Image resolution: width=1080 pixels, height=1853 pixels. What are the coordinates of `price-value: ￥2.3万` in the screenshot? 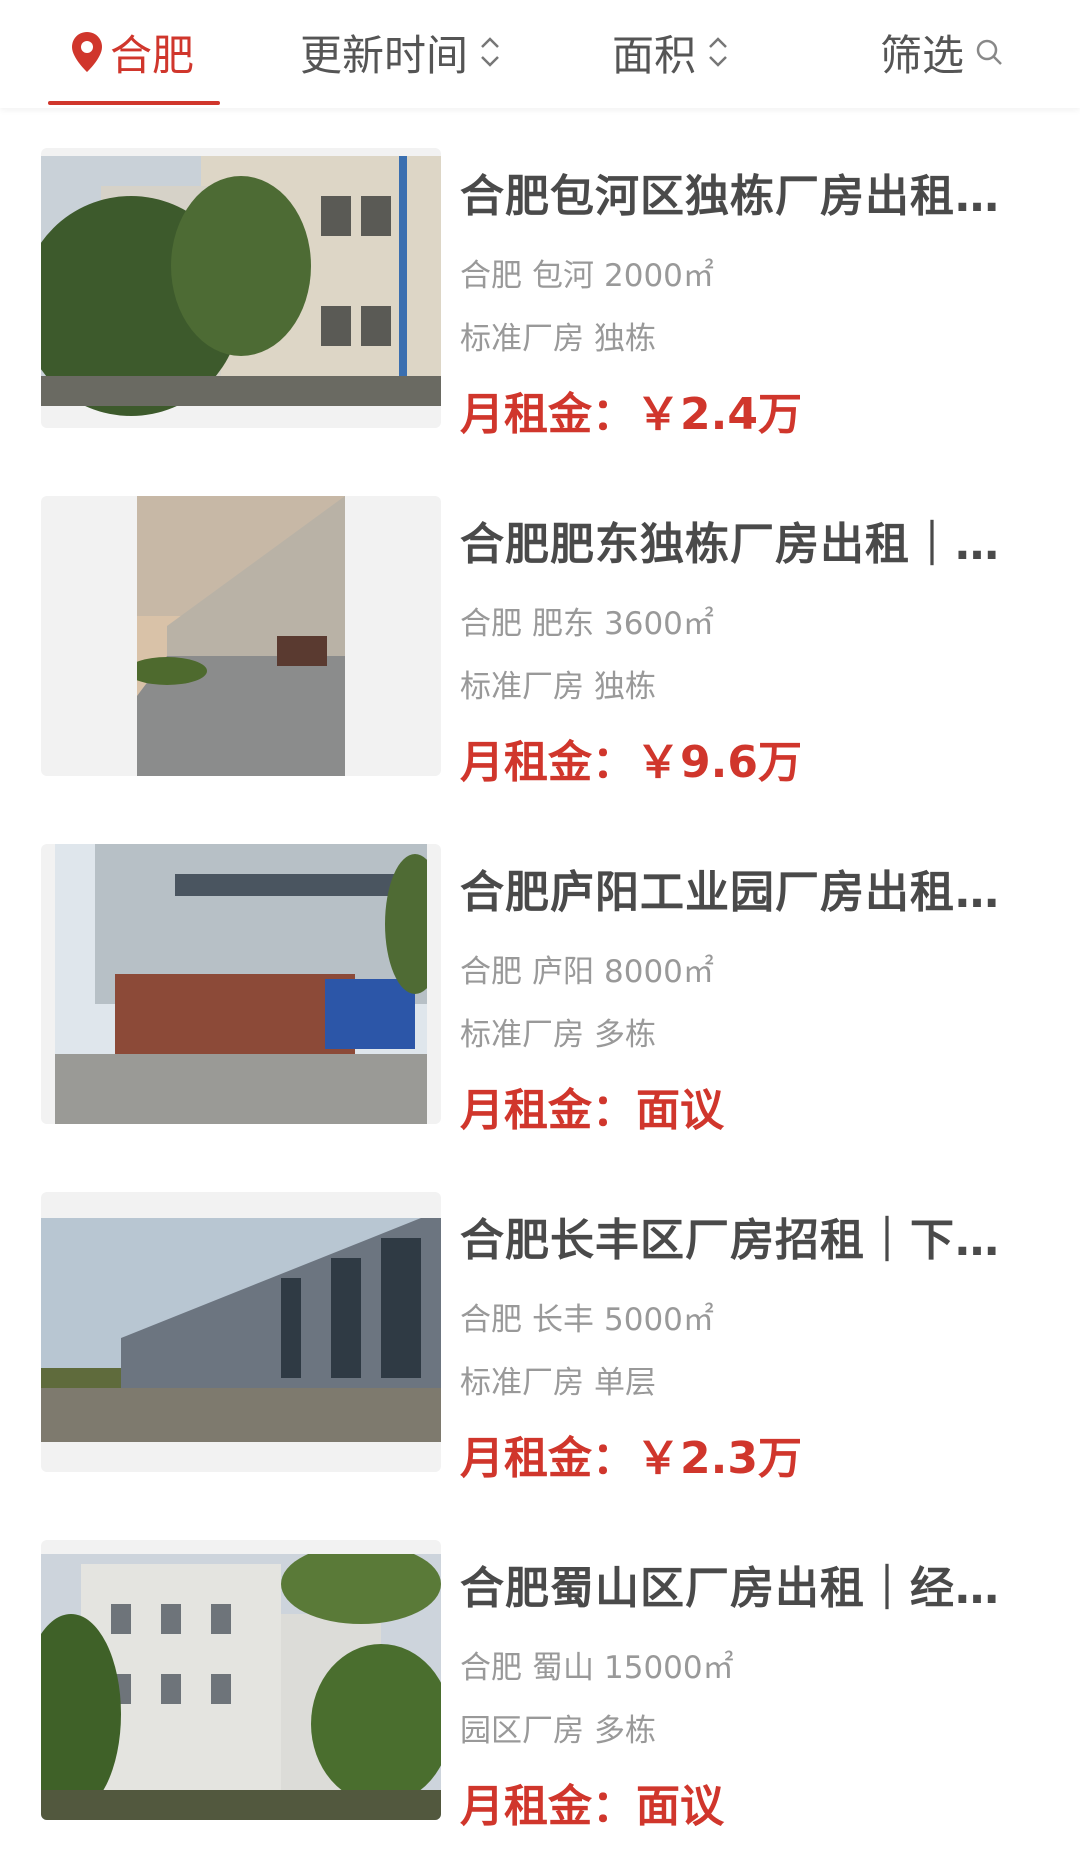 It's located at (719, 1458).